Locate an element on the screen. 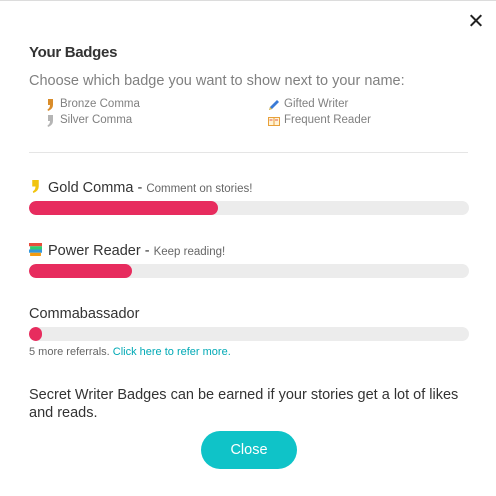 This screenshot has width=496, height=496. referral-count: 5 more referrals. is located at coordinates (69, 352).